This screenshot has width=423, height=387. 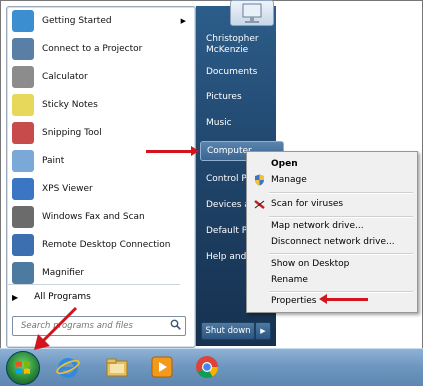 I want to click on media-player-icon, so click(x=162, y=367).